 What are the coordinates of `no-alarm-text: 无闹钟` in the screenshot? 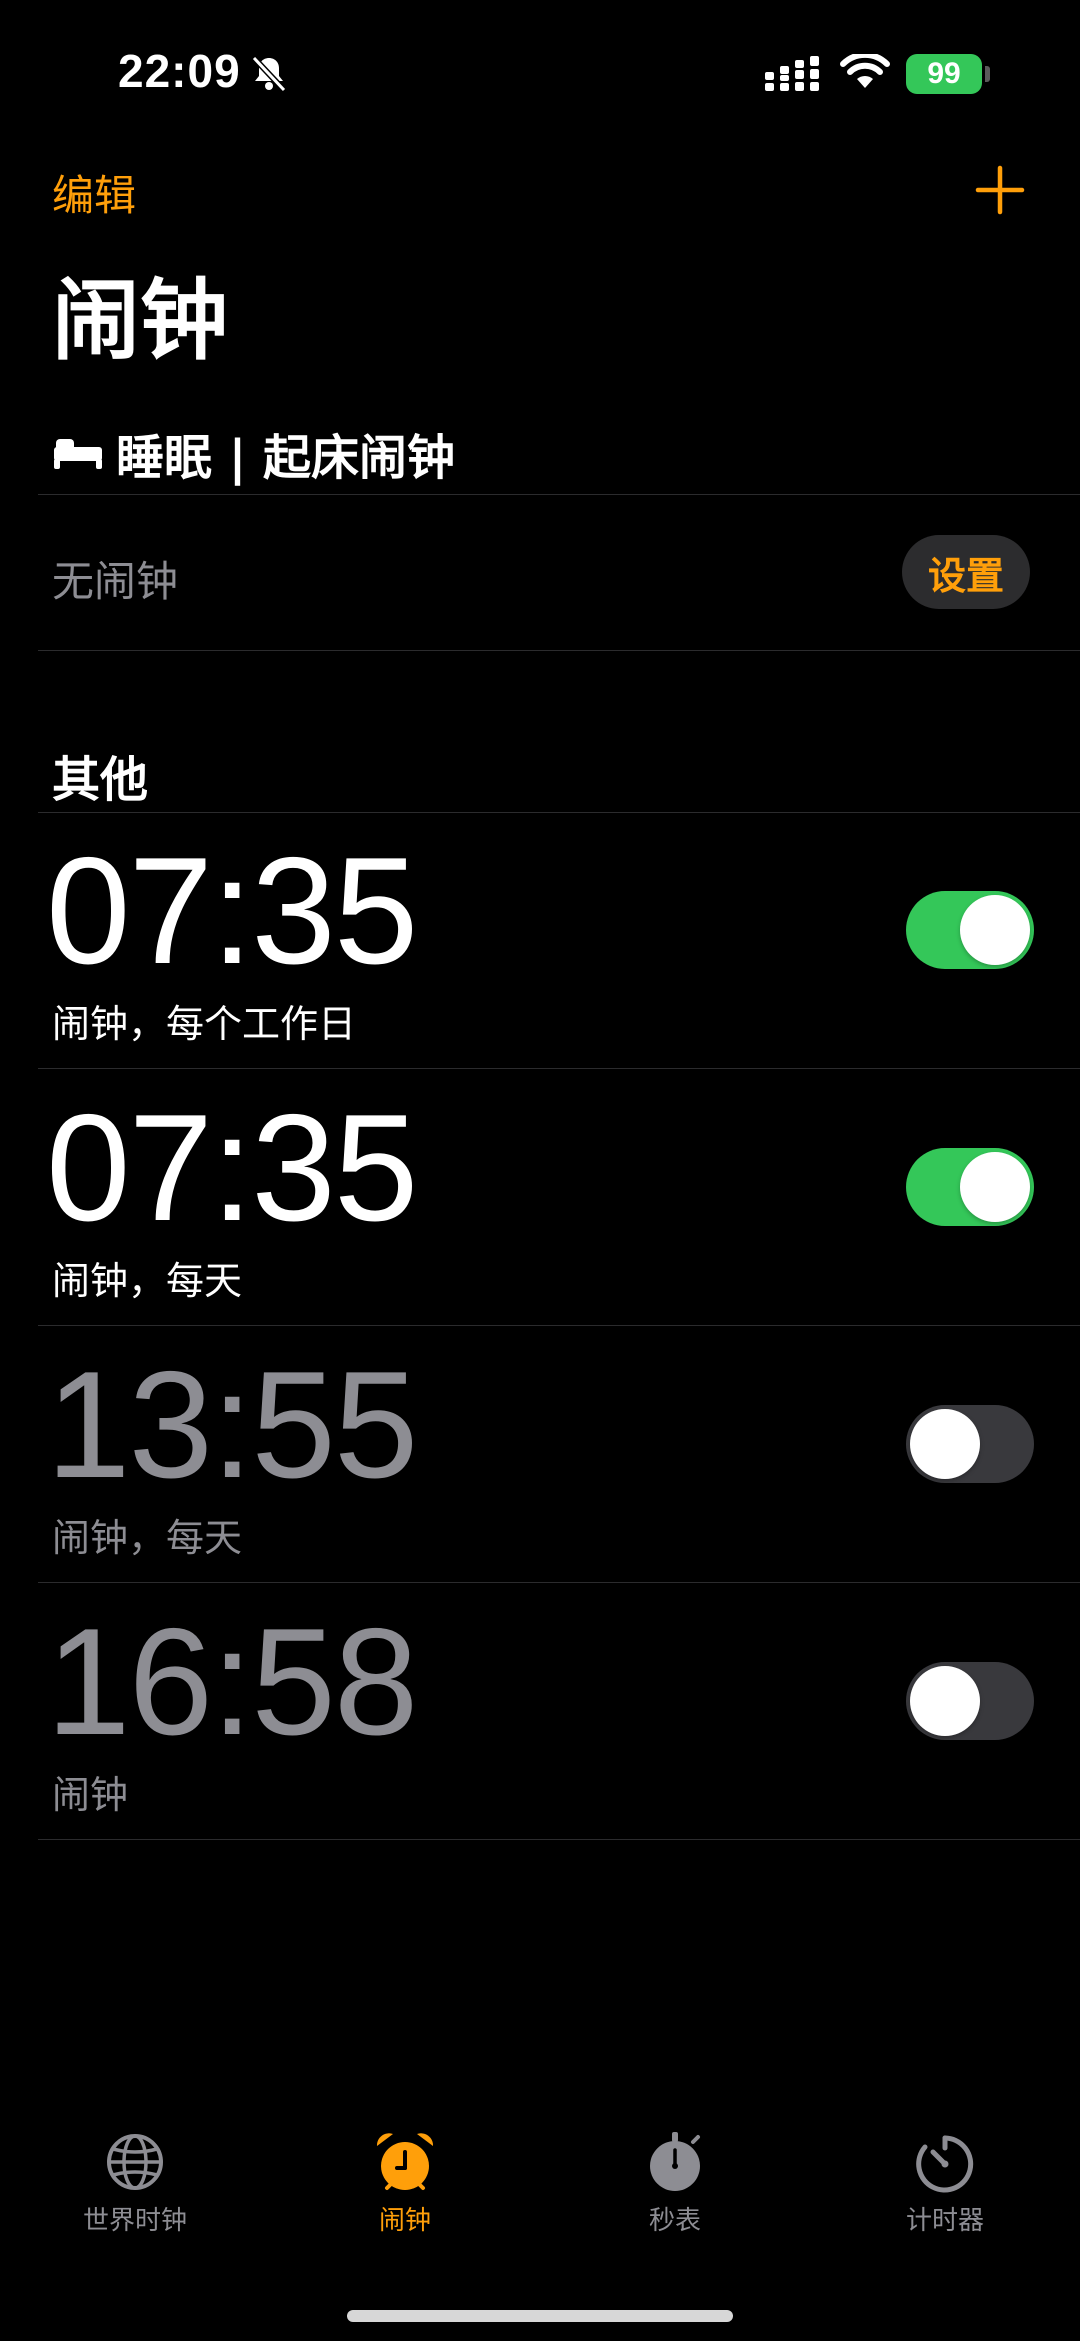 It's located at (115, 581).